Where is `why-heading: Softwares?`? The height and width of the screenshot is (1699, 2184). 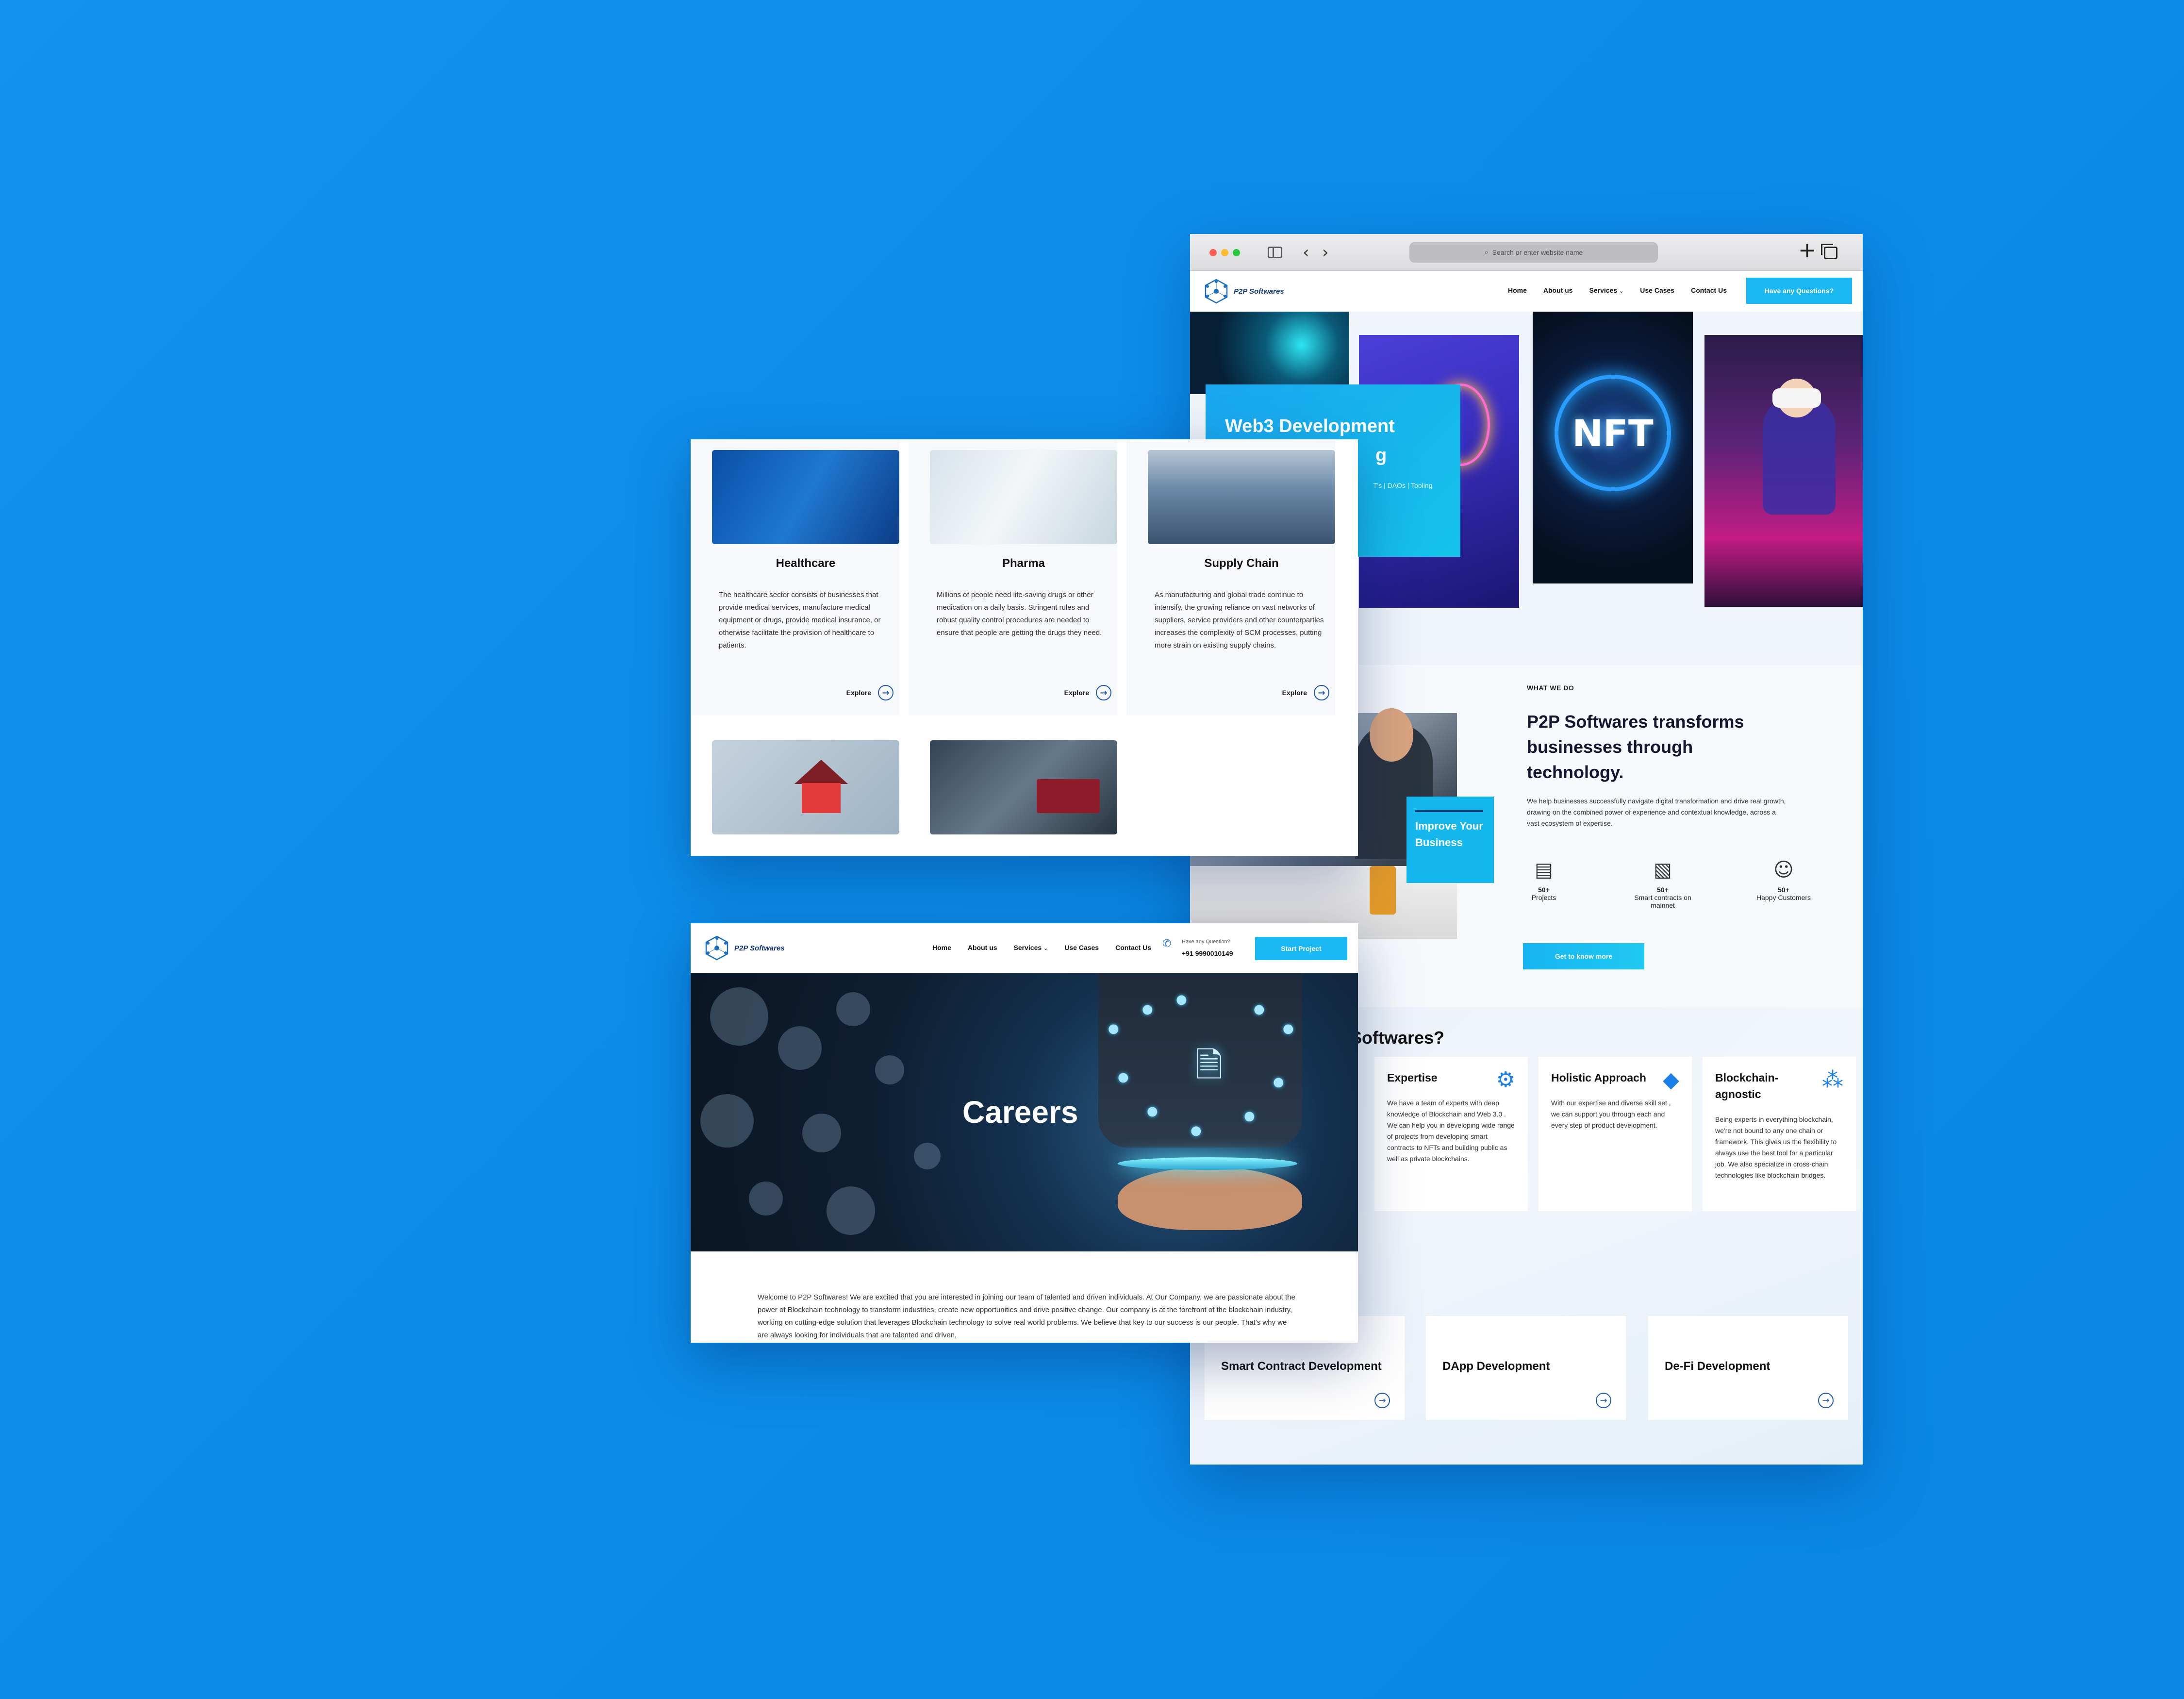 why-heading: Softwares? is located at coordinates (1397, 1038).